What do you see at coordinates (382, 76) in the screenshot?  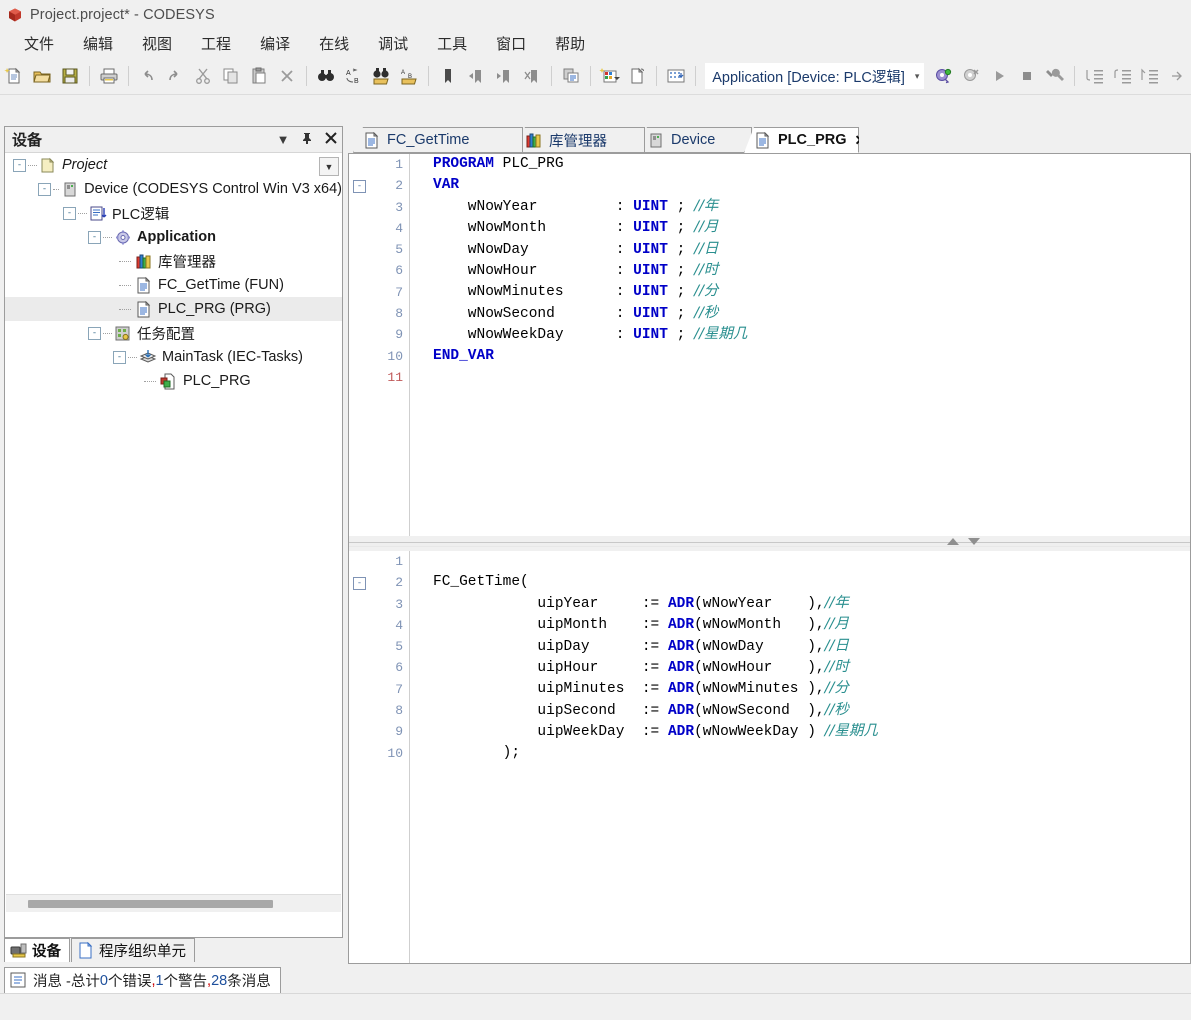 I see `find-in-project-icon` at bounding box center [382, 76].